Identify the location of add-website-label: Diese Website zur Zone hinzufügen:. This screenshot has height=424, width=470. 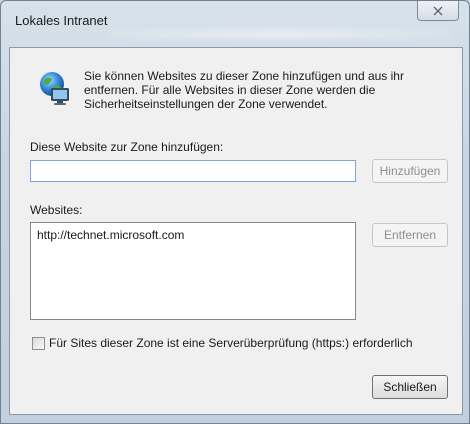
(127, 147).